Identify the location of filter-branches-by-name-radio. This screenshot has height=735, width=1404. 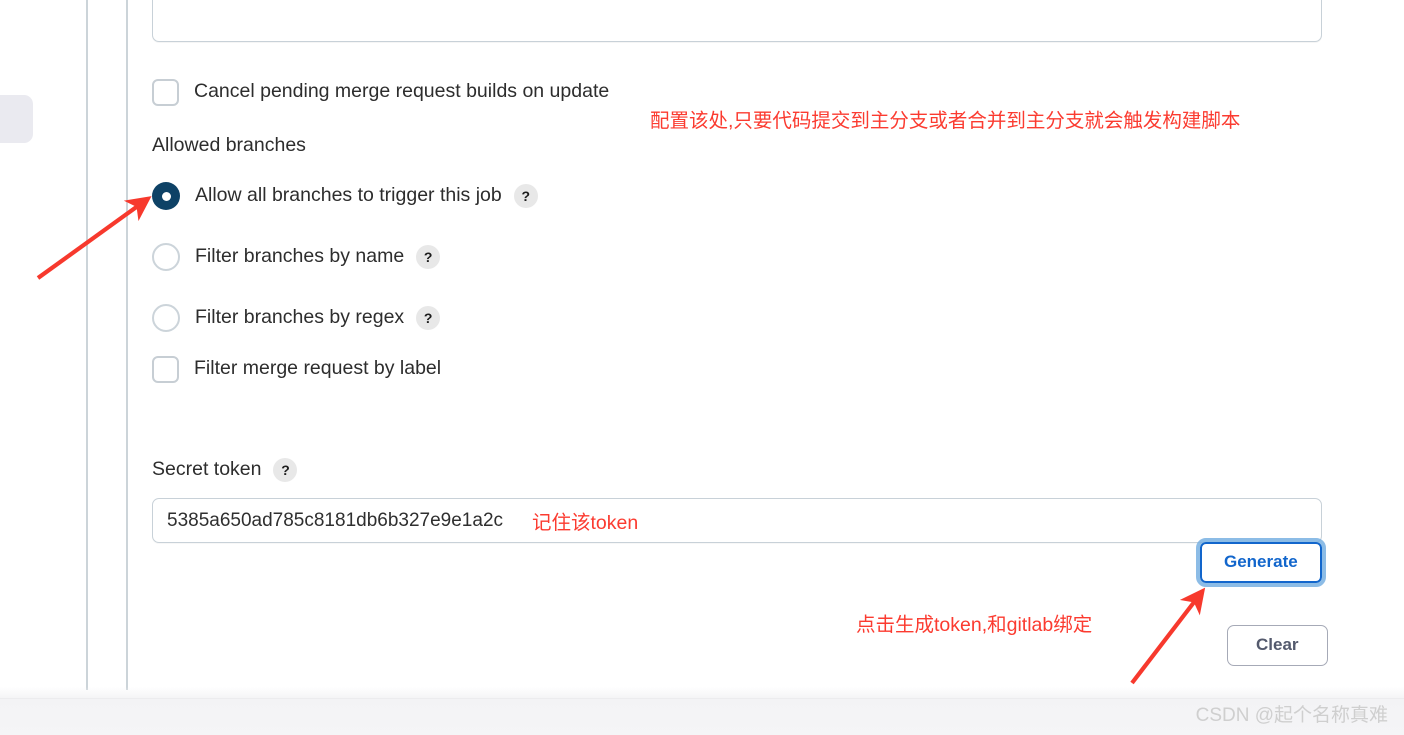
(166, 257).